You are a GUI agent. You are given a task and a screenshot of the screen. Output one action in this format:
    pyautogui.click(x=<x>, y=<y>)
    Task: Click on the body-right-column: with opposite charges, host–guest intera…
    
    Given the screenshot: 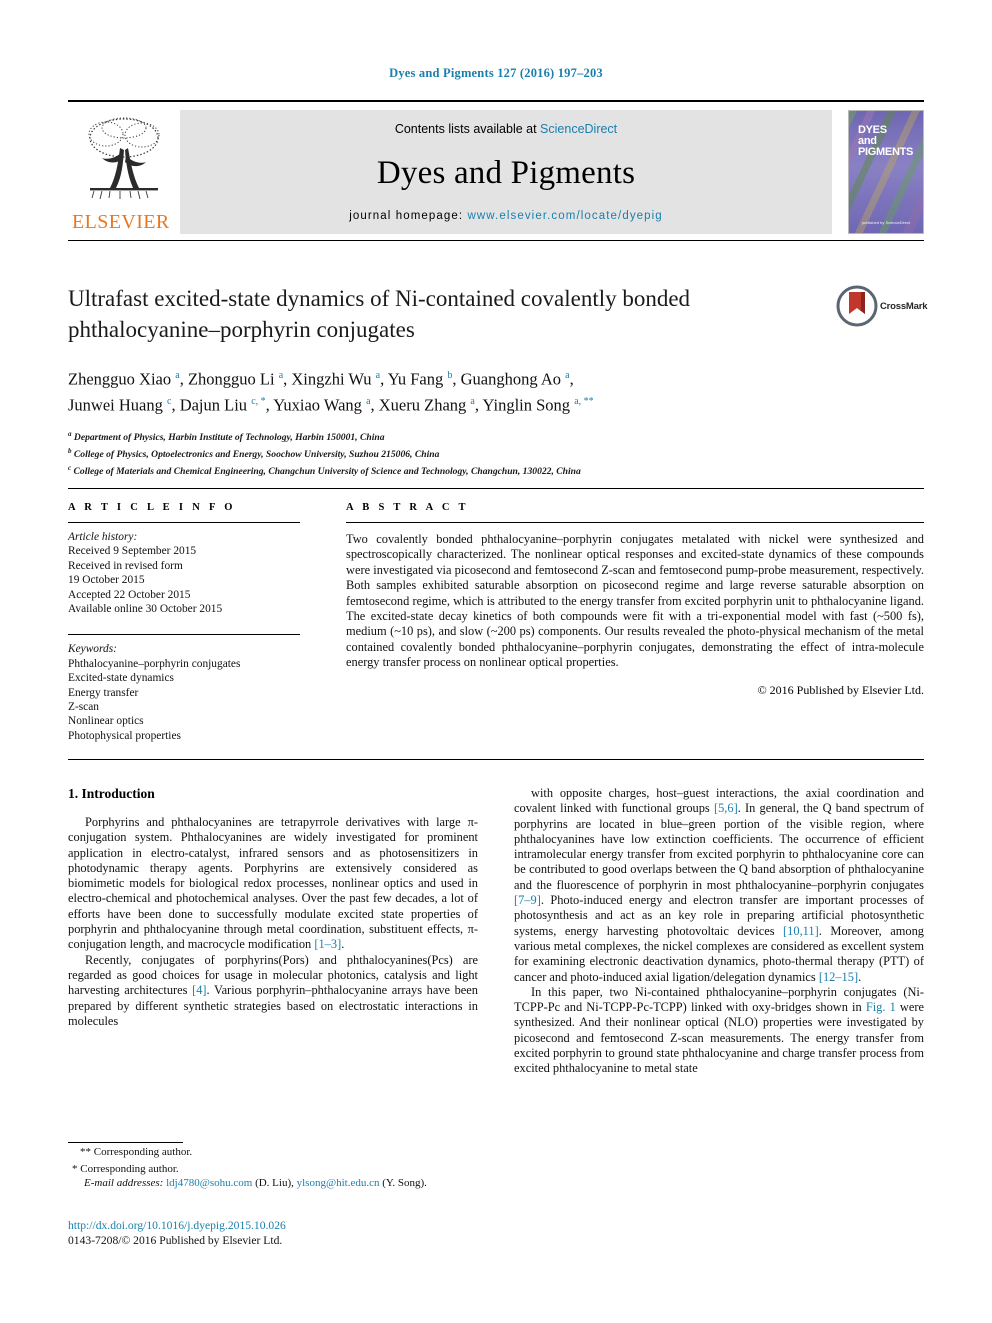 What is the action you would take?
    pyautogui.click(x=719, y=931)
    